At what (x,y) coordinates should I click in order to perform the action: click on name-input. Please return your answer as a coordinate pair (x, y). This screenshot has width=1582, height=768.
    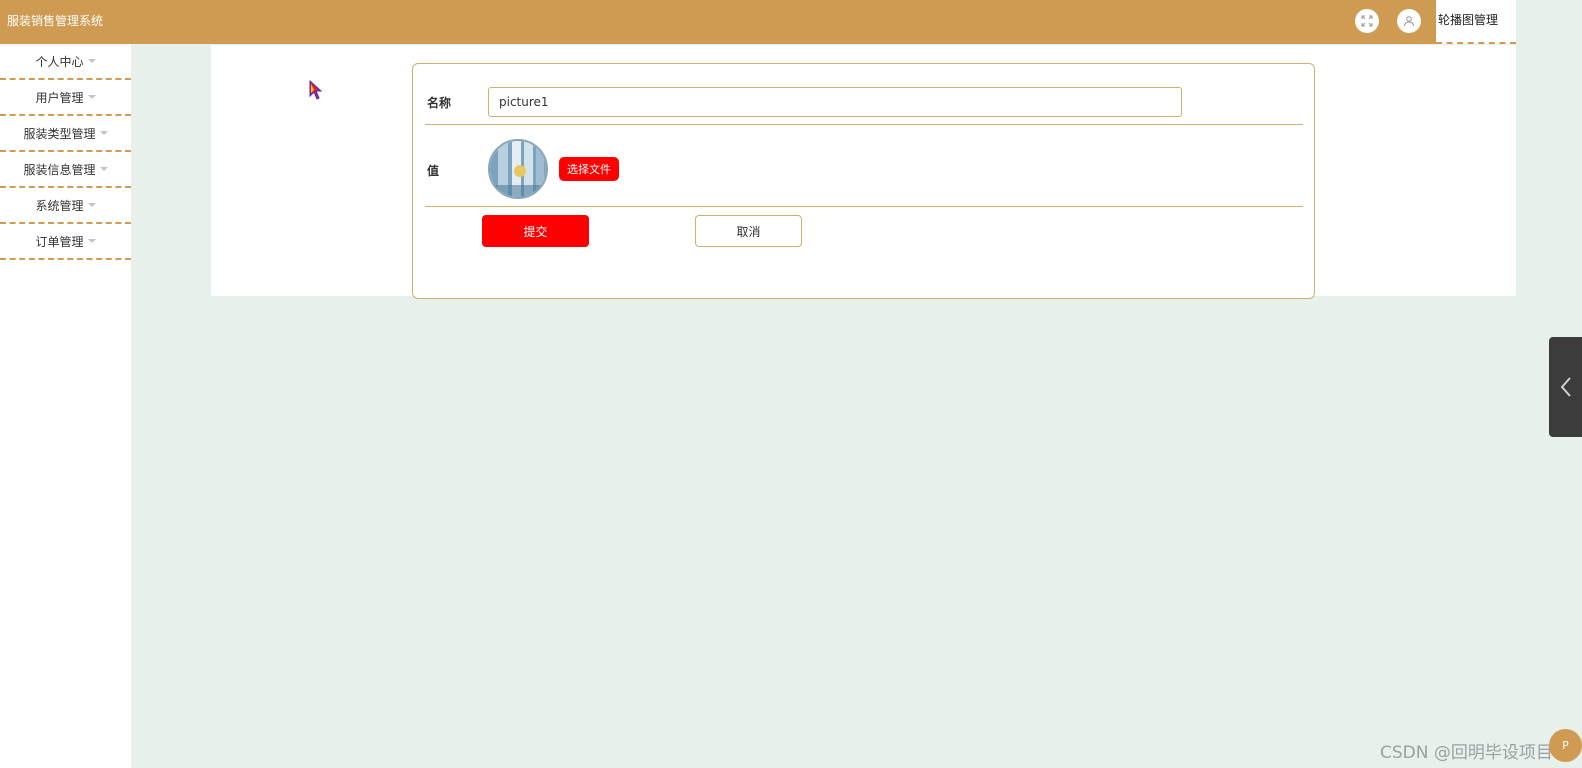
    Looking at the image, I should click on (835, 102).